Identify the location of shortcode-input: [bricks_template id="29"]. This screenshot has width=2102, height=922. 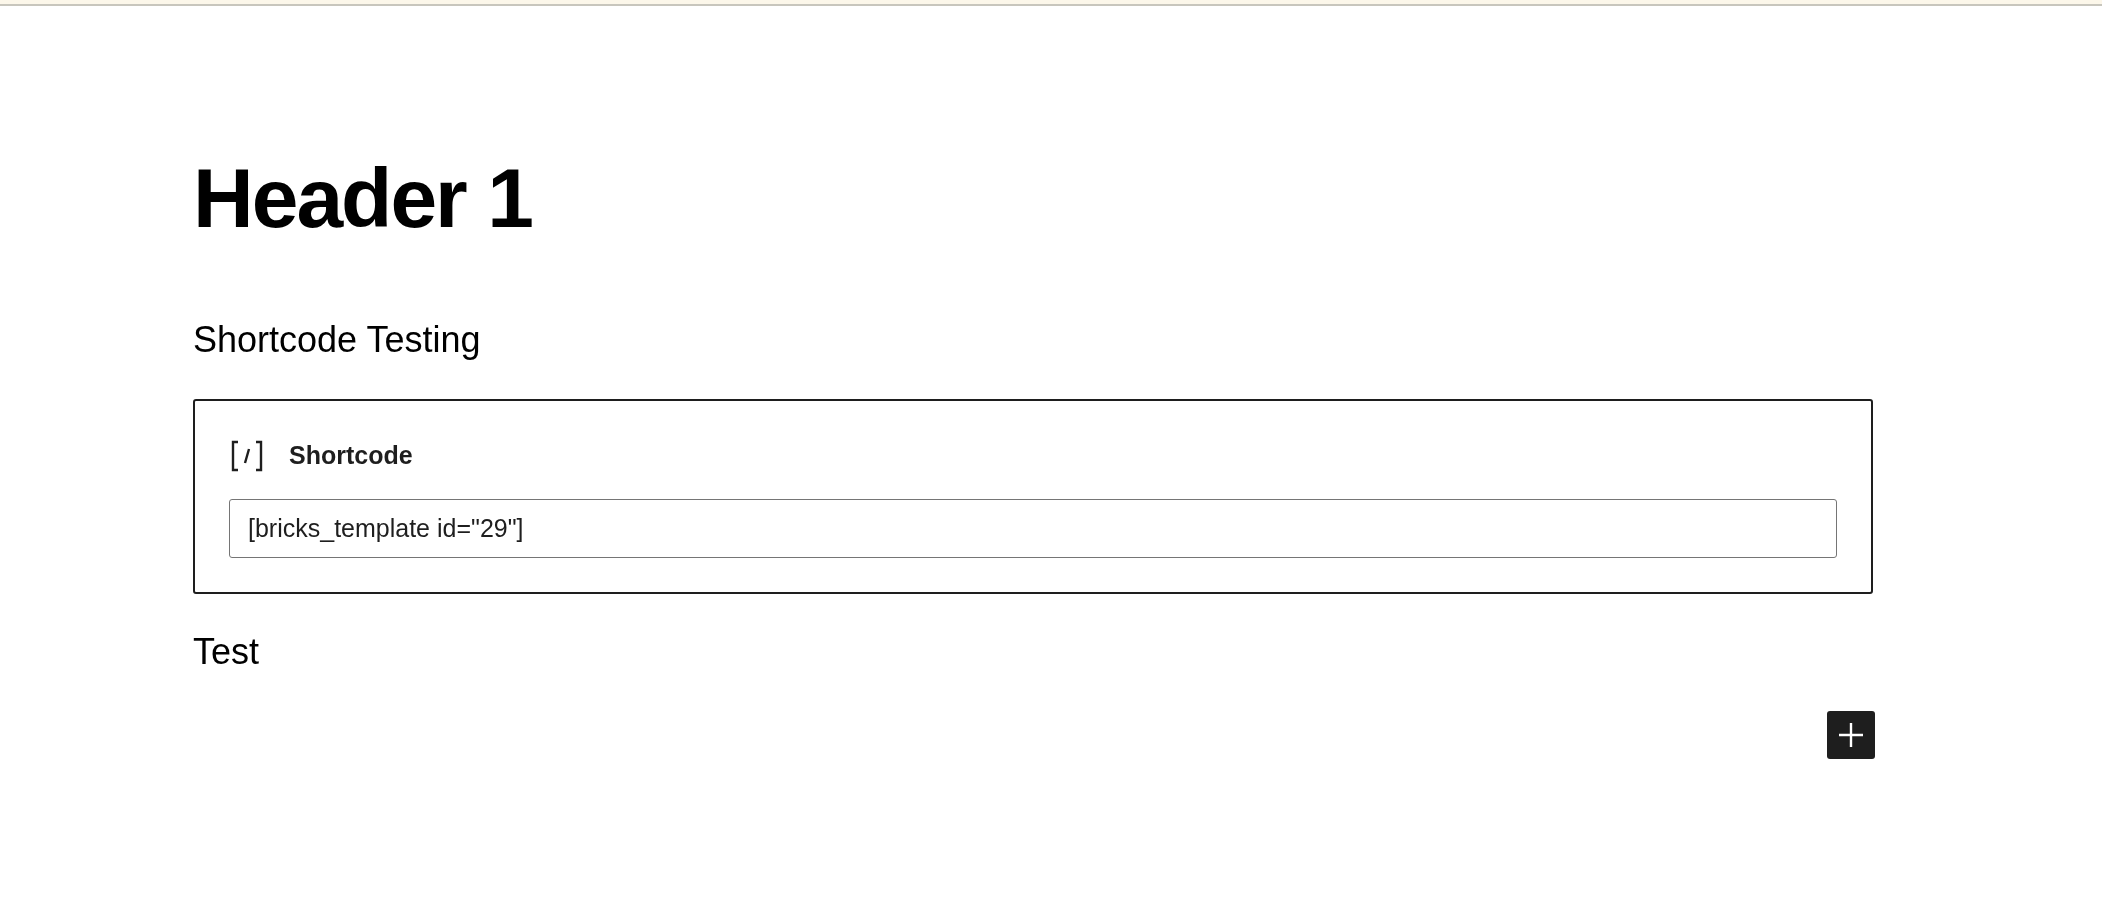
(1033, 528).